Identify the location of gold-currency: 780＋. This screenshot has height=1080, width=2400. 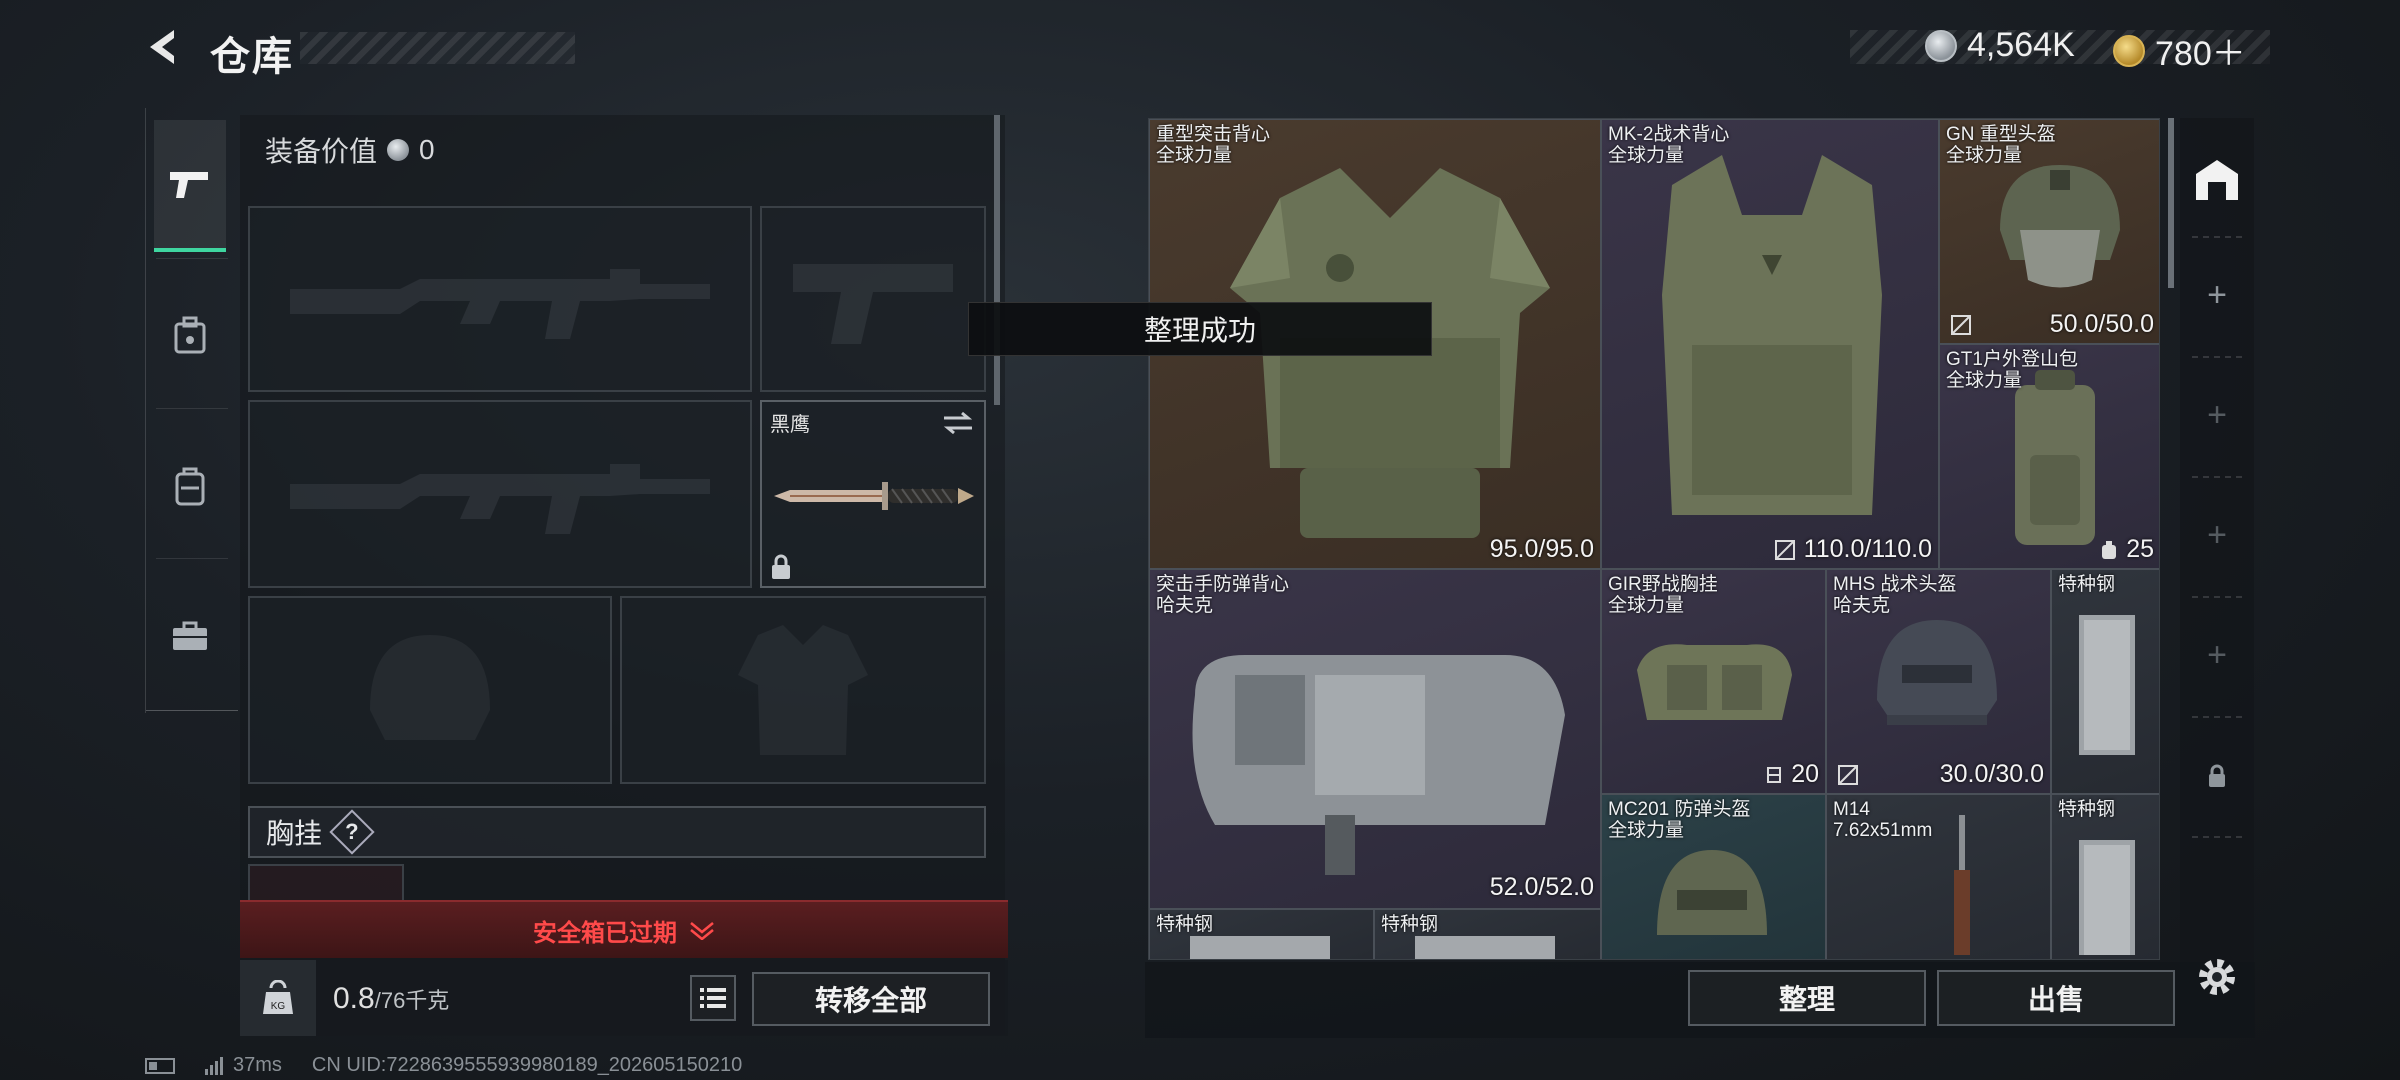
(2179, 50).